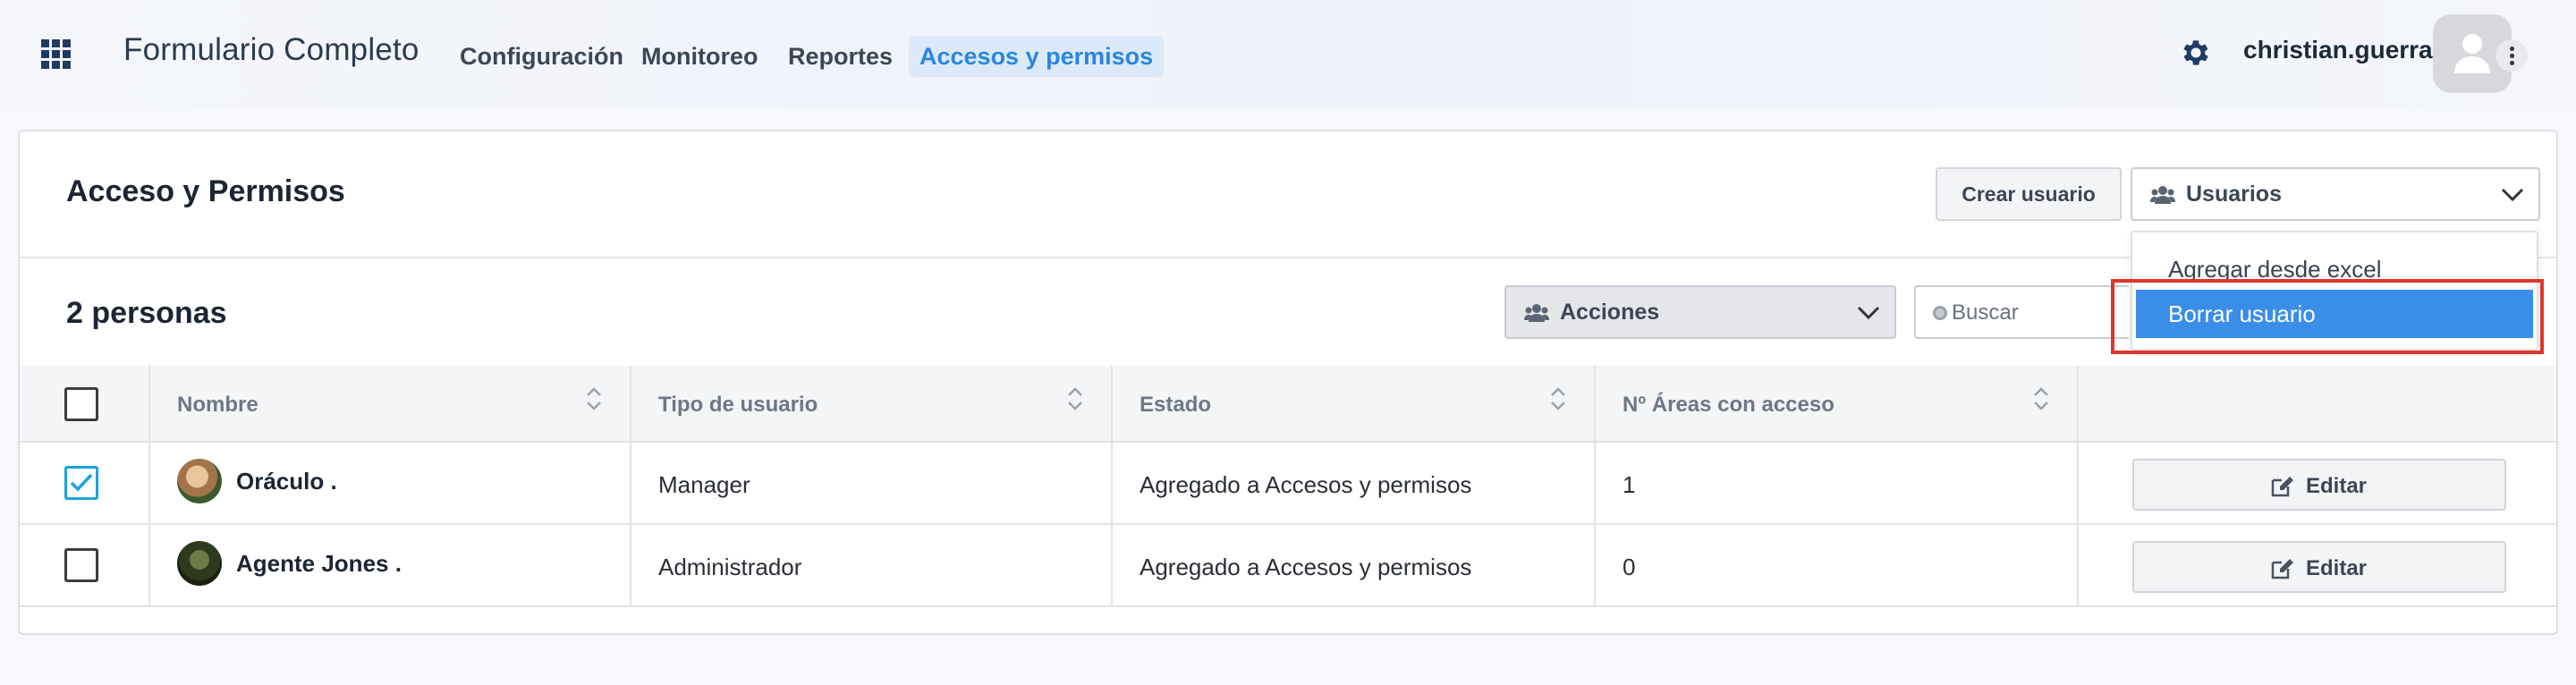 The height and width of the screenshot is (685, 2576). What do you see at coordinates (389, 484) in the screenshot?
I see `name-cell: Oráculo .` at bounding box center [389, 484].